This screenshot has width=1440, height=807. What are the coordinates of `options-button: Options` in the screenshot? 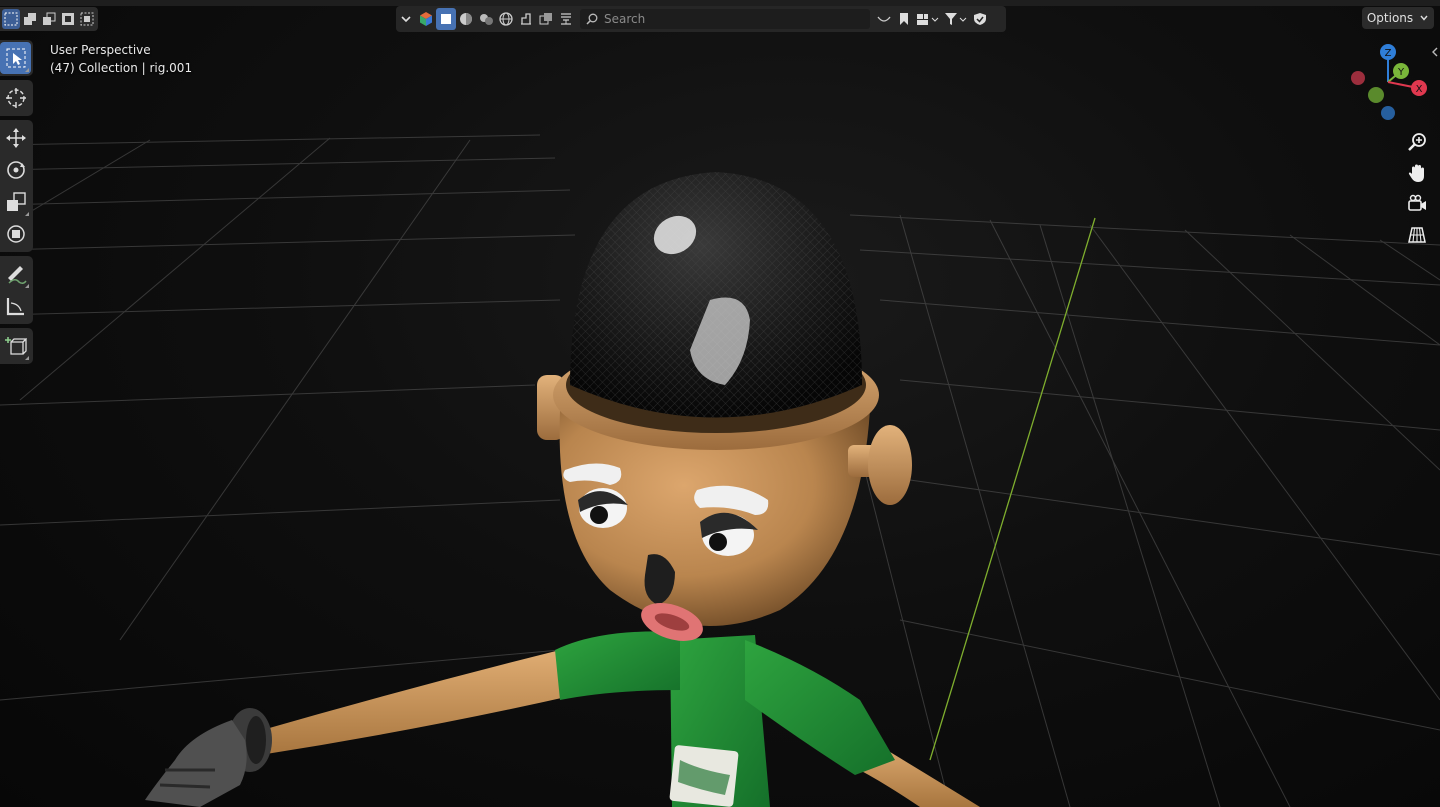 It's located at (1398, 18).